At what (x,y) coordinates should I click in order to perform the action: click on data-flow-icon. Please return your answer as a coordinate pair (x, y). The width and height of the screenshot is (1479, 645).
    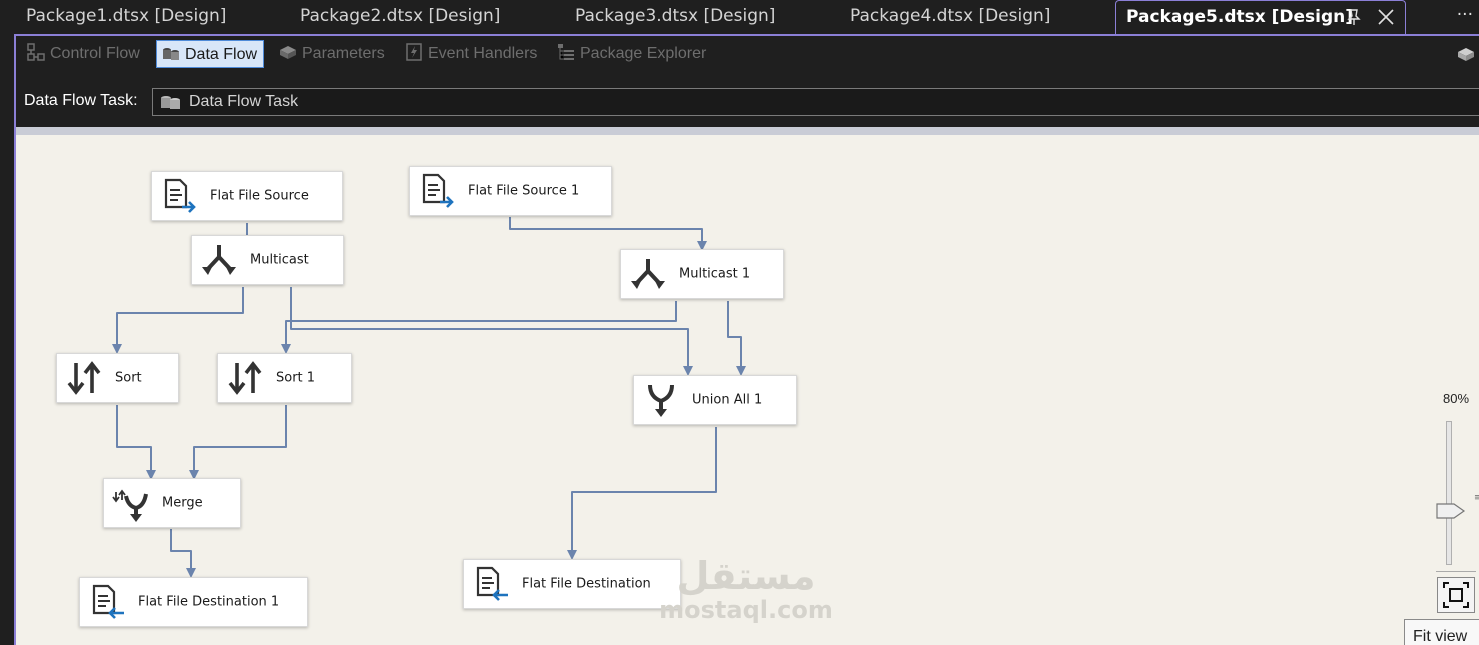
    Looking at the image, I should click on (171, 54).